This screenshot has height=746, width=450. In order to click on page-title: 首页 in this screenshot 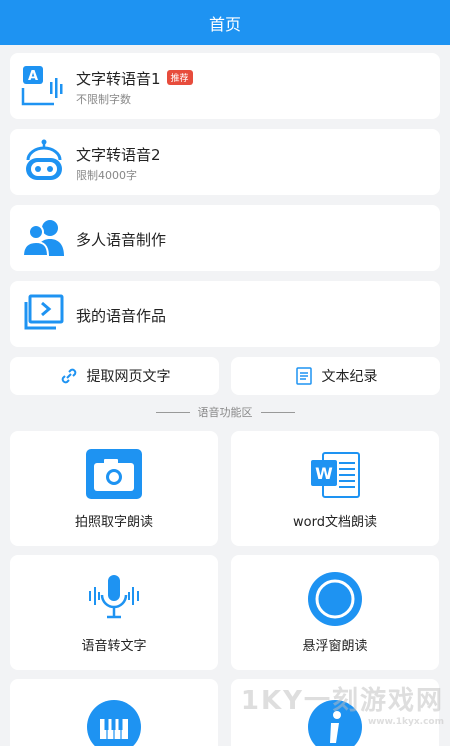, I will do `click(224, 24)`.